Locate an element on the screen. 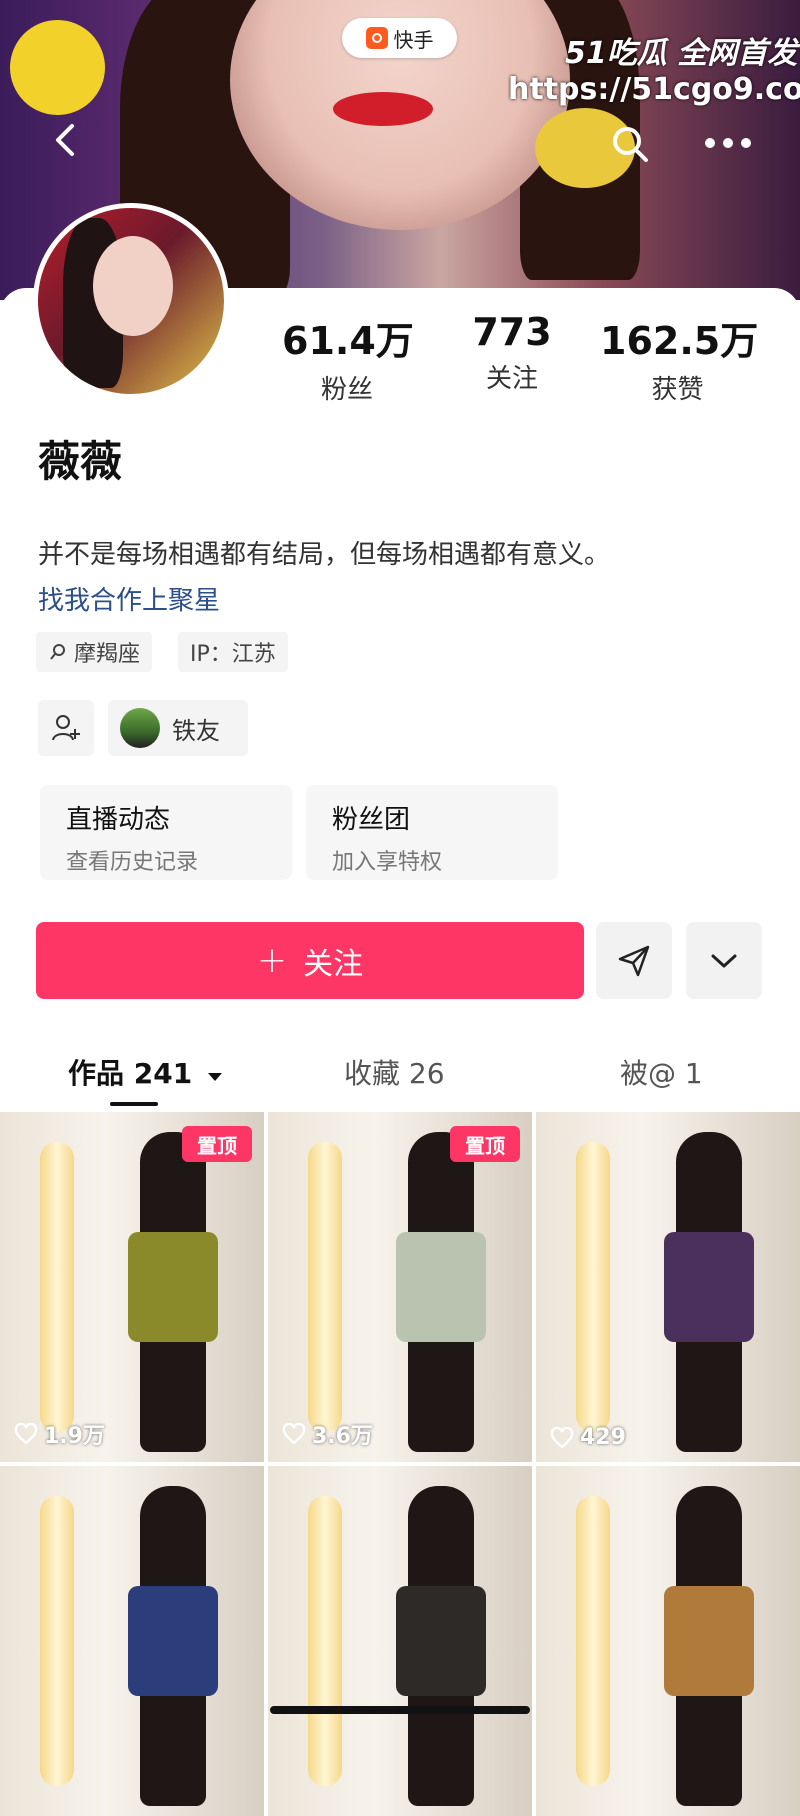 The image size is (800, 1816). tab-mentions: 被@ 1 is located at coordinates (661, 1072).